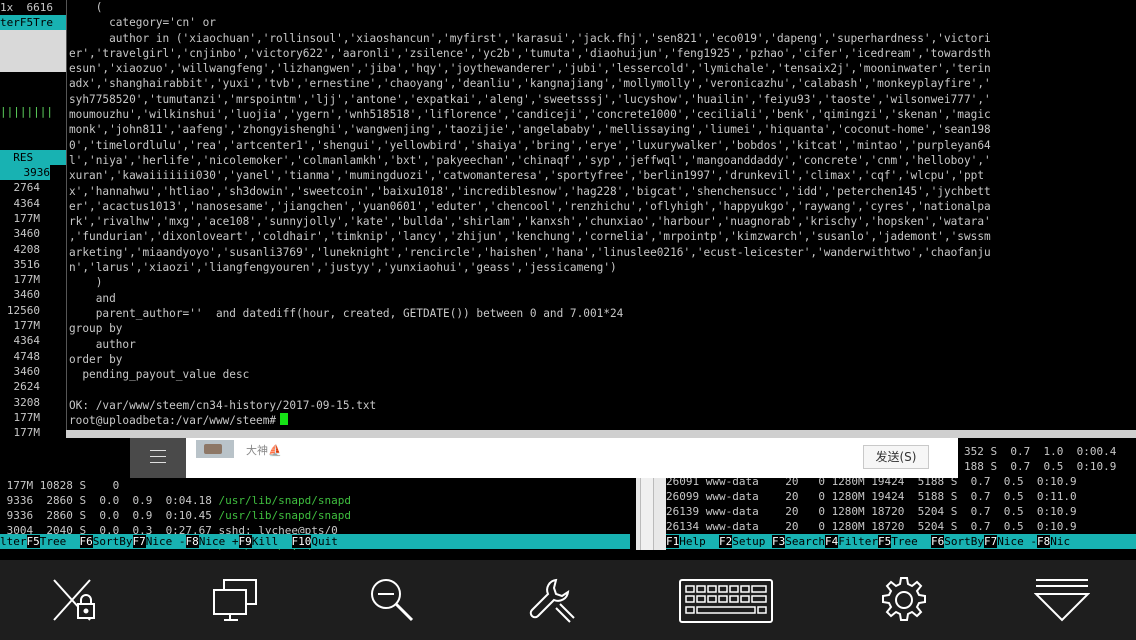  Describe the element at coordinates (102, 344) in the screenshot. I see `terminal-line: author` at that location.